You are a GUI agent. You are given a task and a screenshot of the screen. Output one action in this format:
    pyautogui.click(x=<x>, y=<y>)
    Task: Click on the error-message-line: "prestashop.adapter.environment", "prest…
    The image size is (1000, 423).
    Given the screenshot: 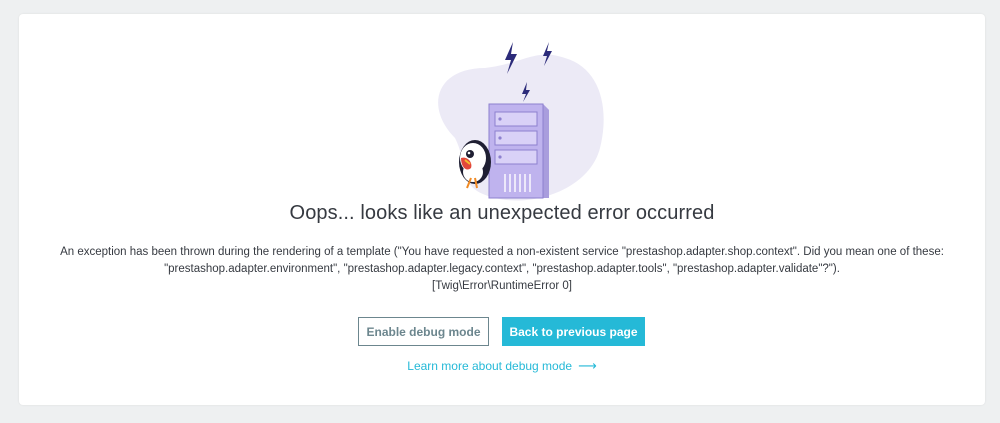 What is the action you would take?
    pyautogui.click(x=502, y=269)
    